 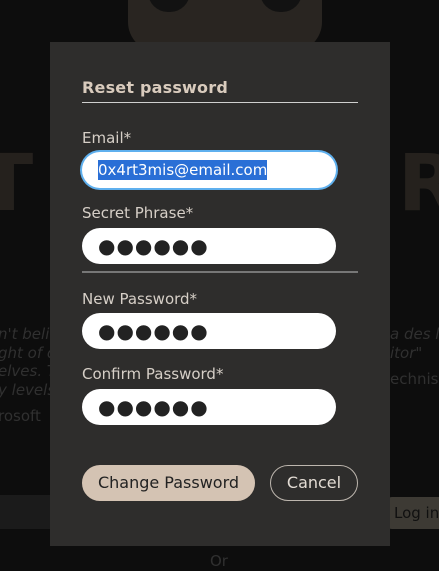 I want to click on secret-phrase-label: Secret Phrase*, so click(x=138, y=213).